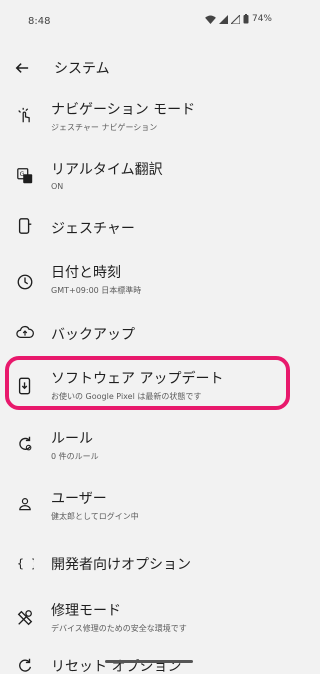 The height and width of the screenshot is (674, 320). What do you see at coordinates (107, 170) in the screenshot?
I see `item-title: リアルタイム翻訳` at bounding box center [107, 170].